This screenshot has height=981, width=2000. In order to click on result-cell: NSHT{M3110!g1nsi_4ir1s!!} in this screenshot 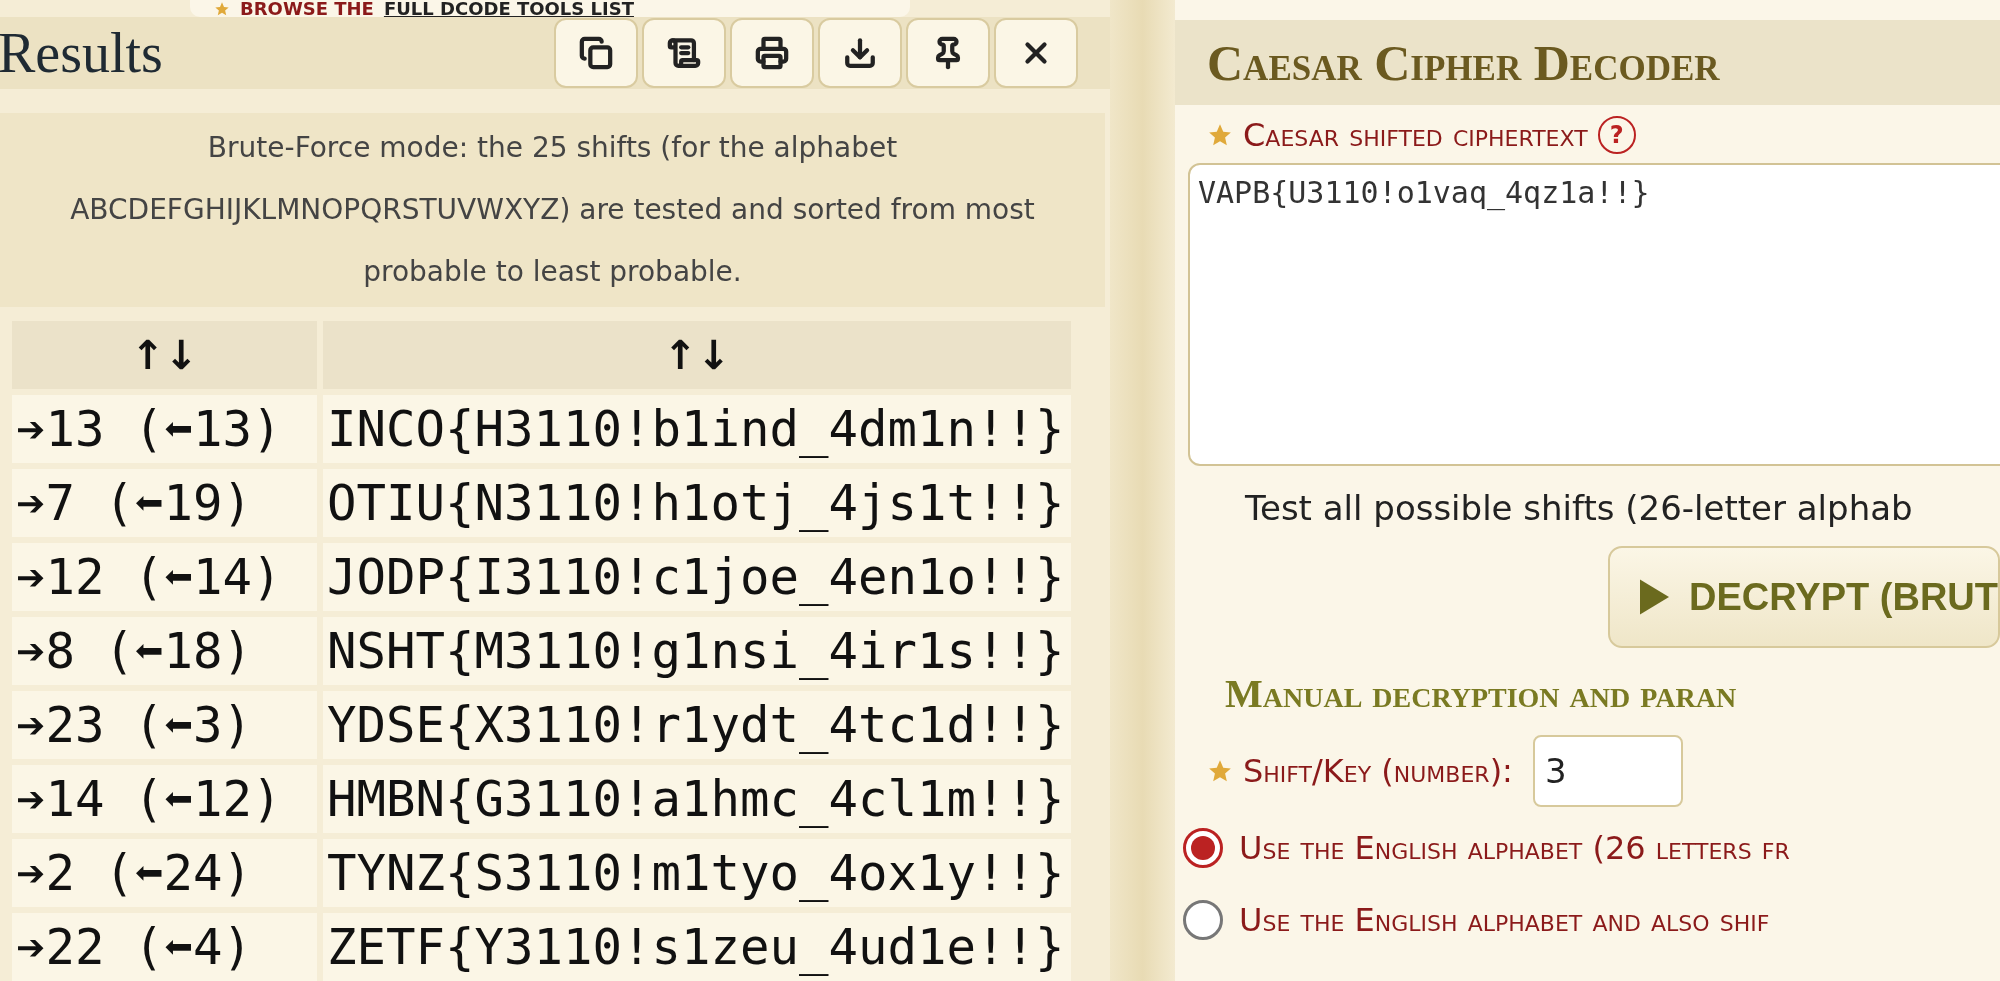, I will do `click(697, 651)`.